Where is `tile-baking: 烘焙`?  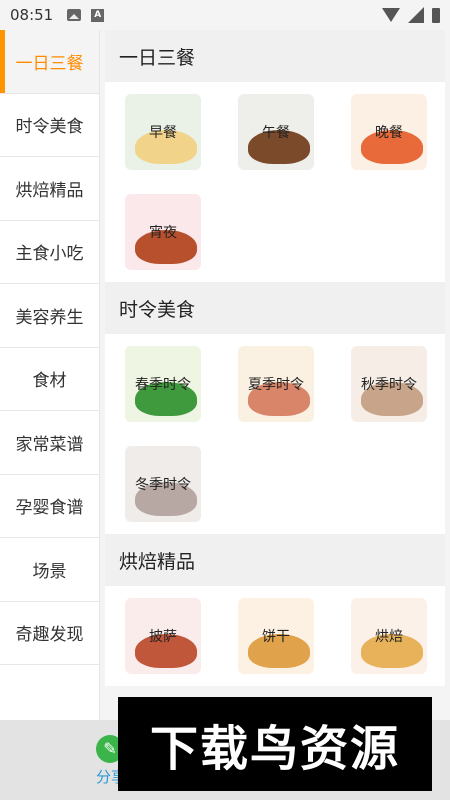 tile-baking: 烘焙 is located at coordinates (389, 636).